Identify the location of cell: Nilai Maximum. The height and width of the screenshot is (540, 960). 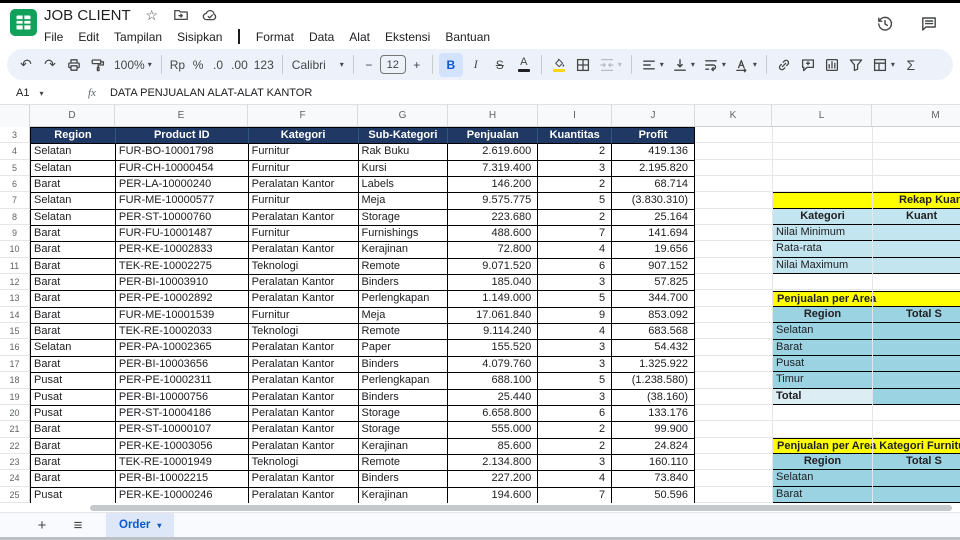
(822, 266).